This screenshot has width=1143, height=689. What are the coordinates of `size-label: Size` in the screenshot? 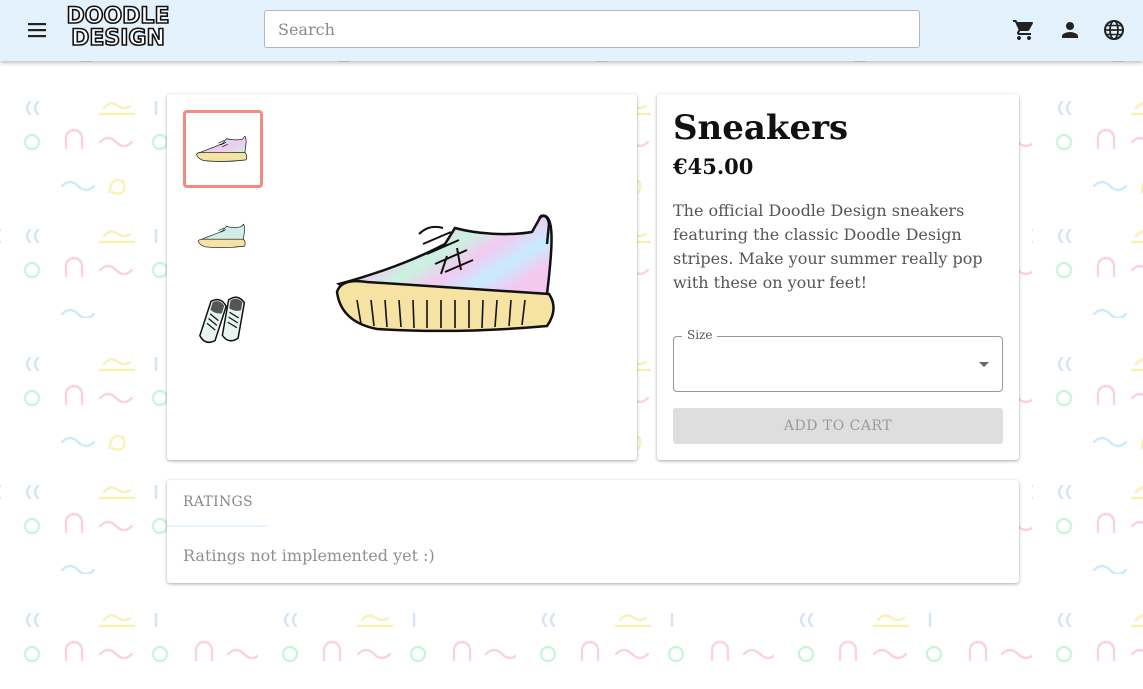 It's located at (700, 335).